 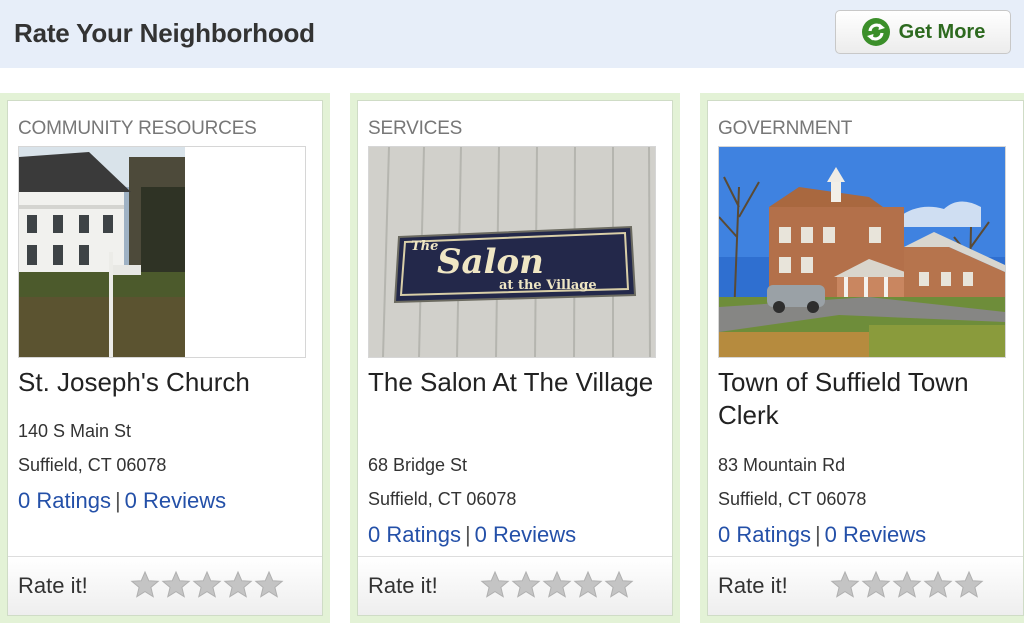 I want to click on header-bar: Rate Your Neighborhood Get More, so click(x=512, y=34).